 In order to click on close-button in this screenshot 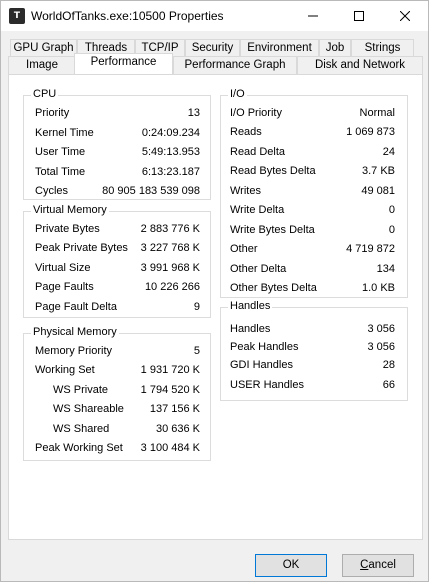, I will do `click(405, 16)`.